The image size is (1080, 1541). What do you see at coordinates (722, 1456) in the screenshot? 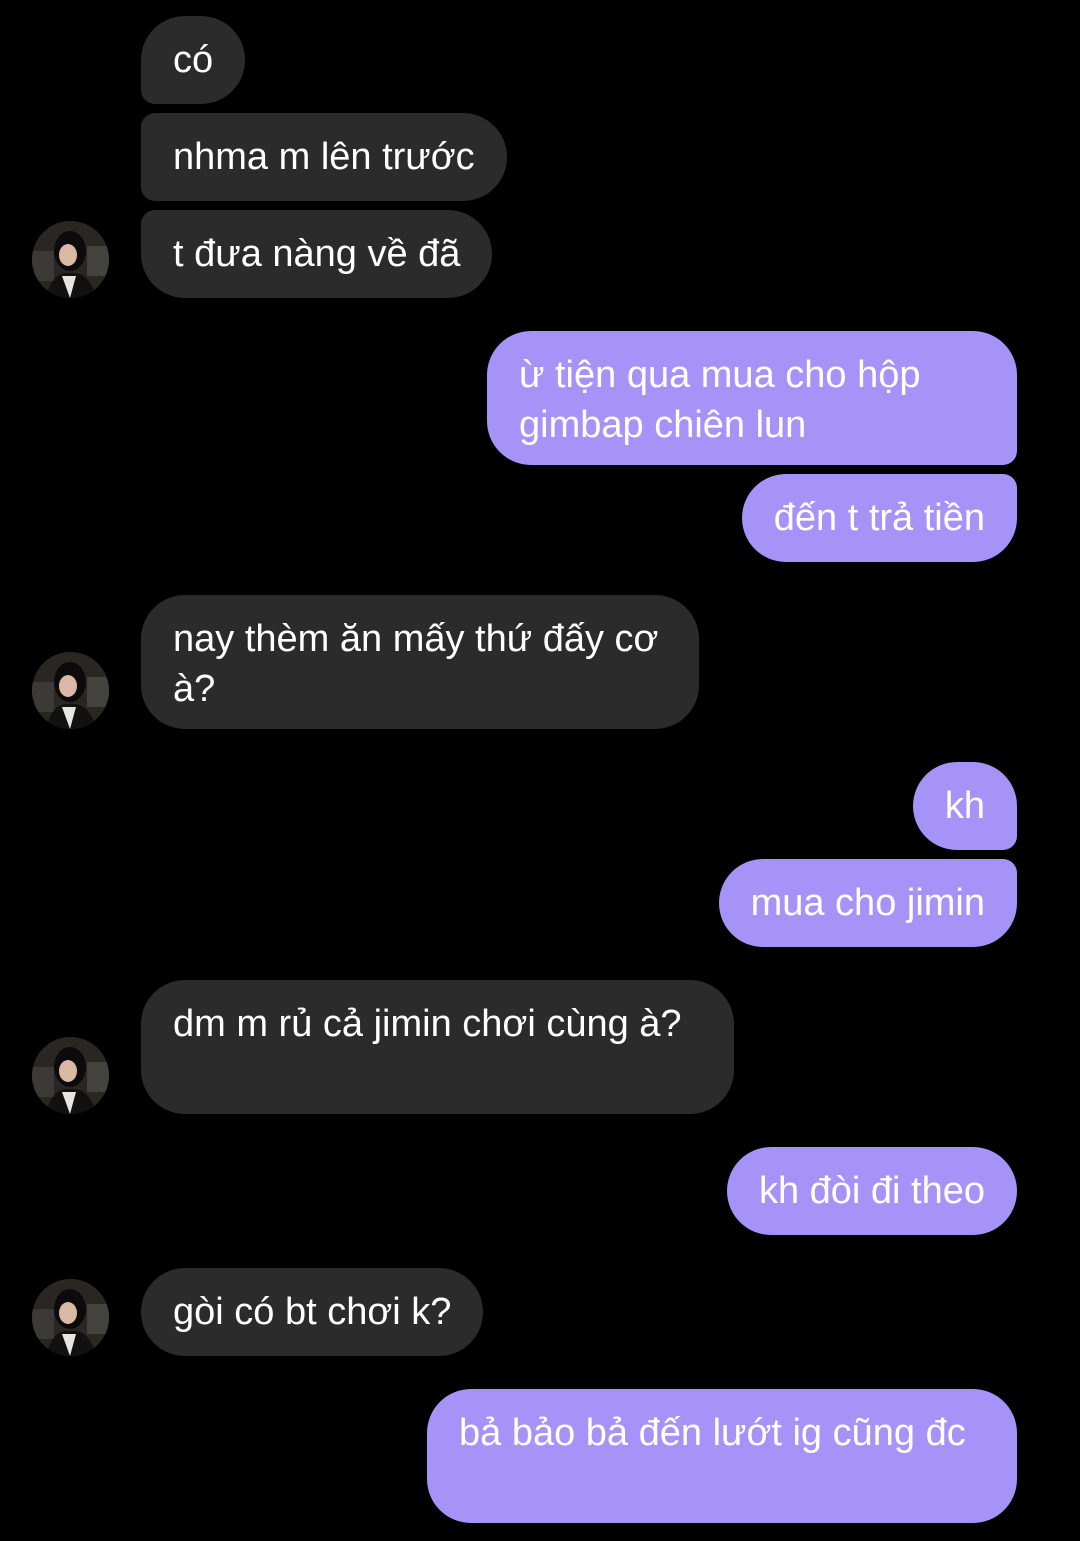
I see `outgoing-message: bả bảo bả đến lướt ig cũng đc` at bounding box center [722, 1456].